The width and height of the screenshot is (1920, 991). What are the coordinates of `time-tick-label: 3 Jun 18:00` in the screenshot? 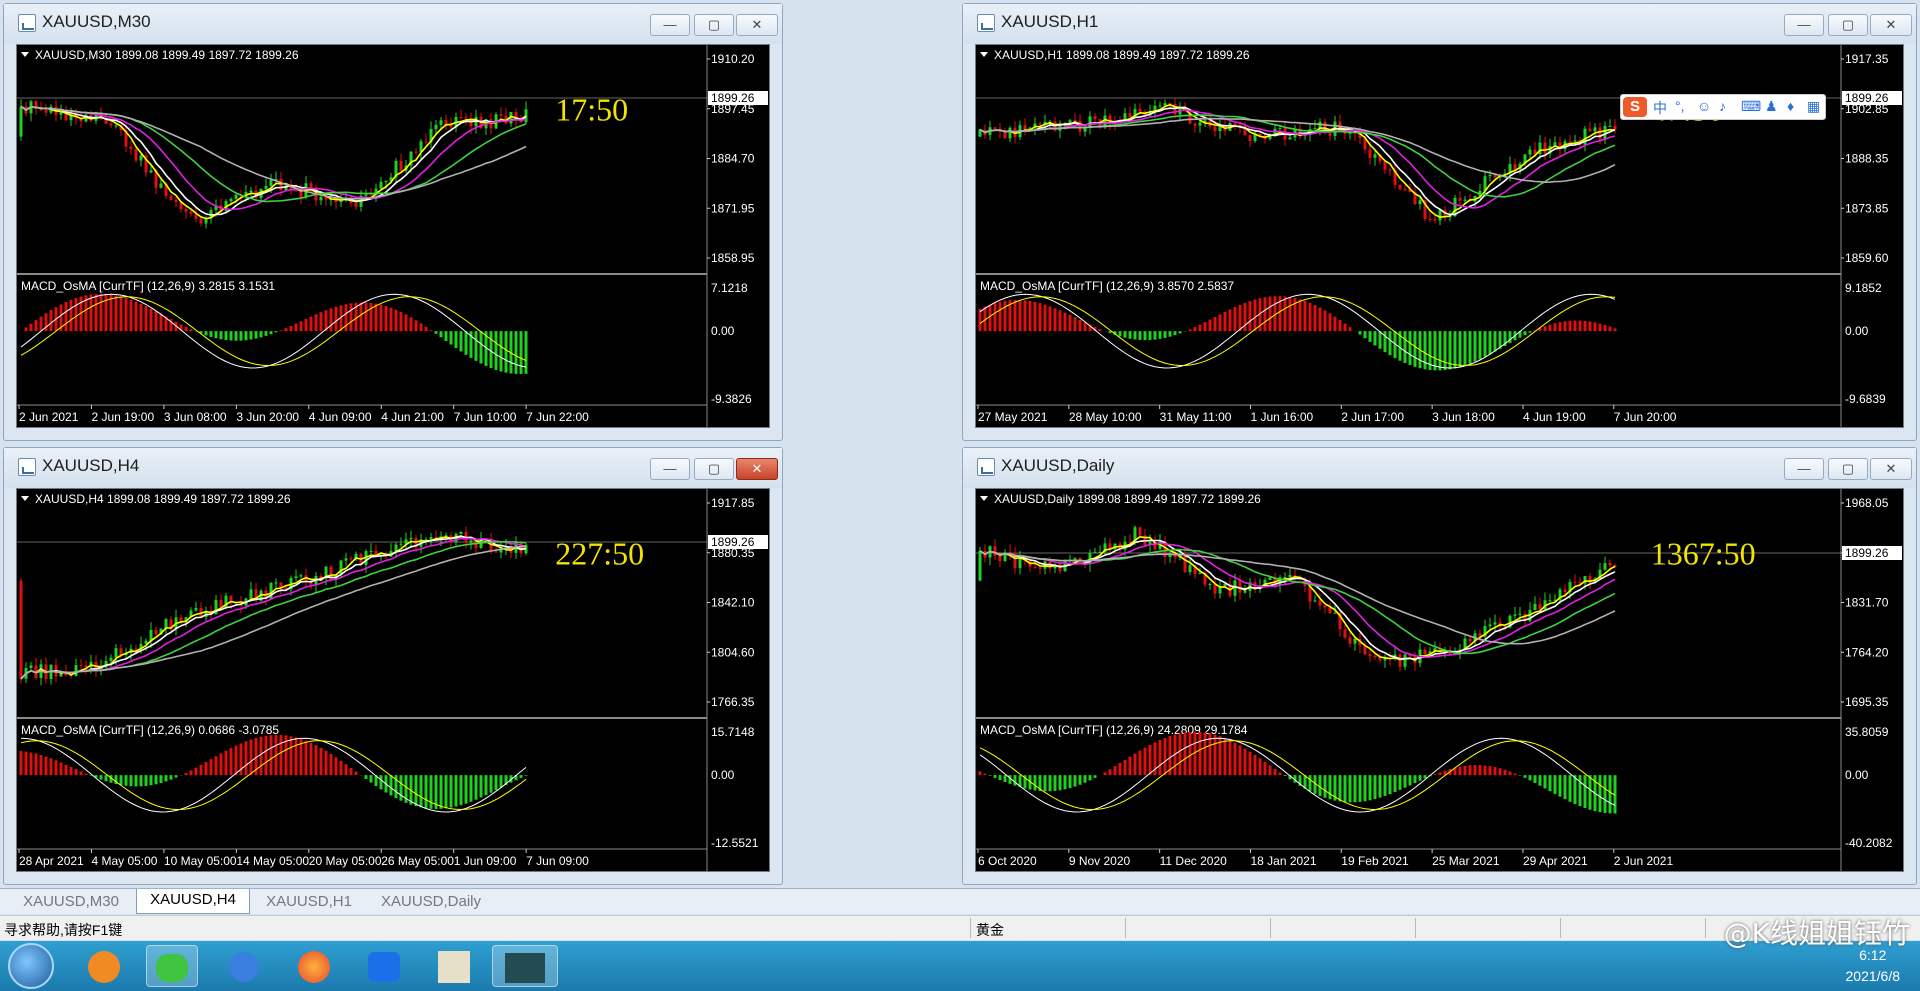 It's located at (1463, 417).